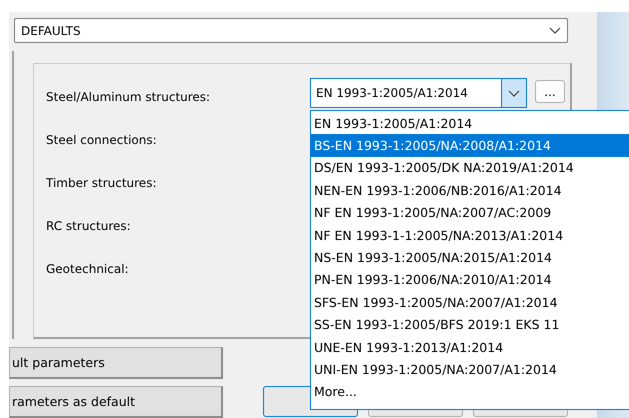 The width and height of the screenshot is (629, 418). Describe the element at coordinates (102, 139) in the screenshot. I see `field-label: Steel connections:` at that location.